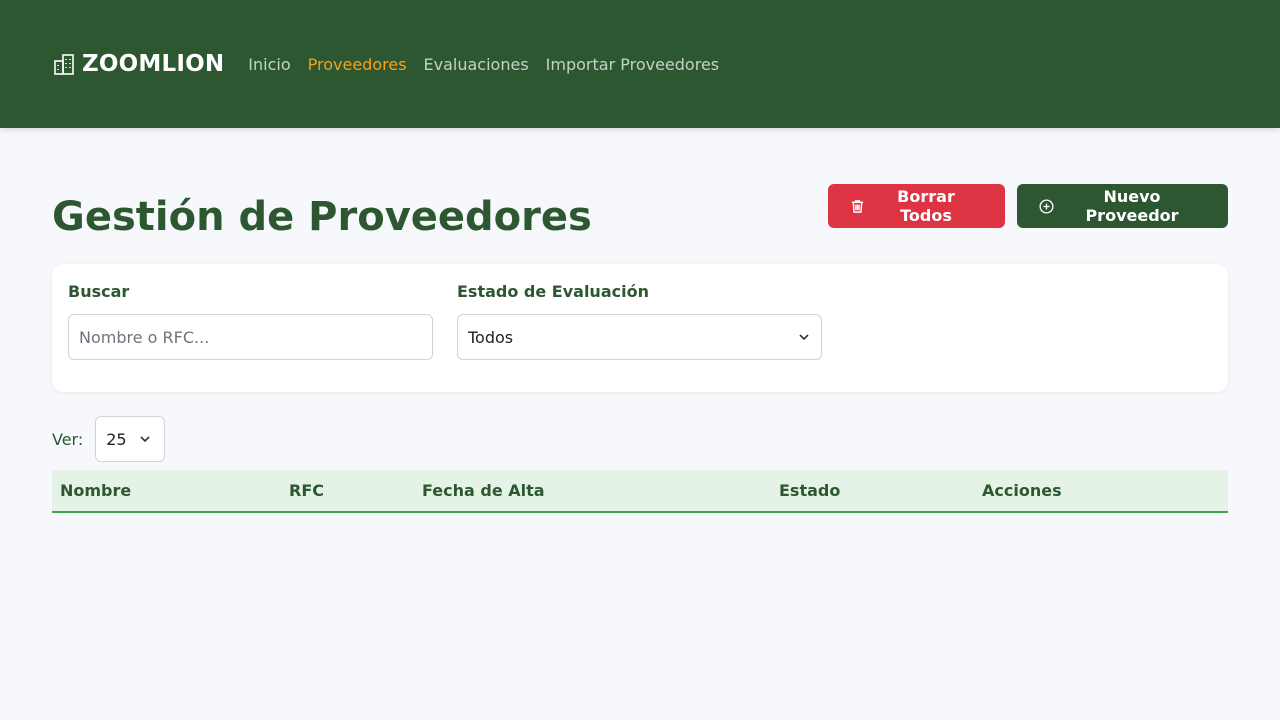  I want to click on page-title: Gestión de Proveedores, so click(322, 217).